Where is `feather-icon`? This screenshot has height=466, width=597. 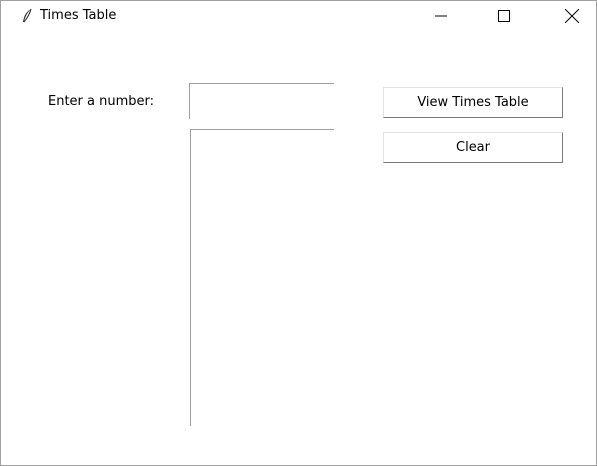
feather-icon is located at coordinates (27, 16).